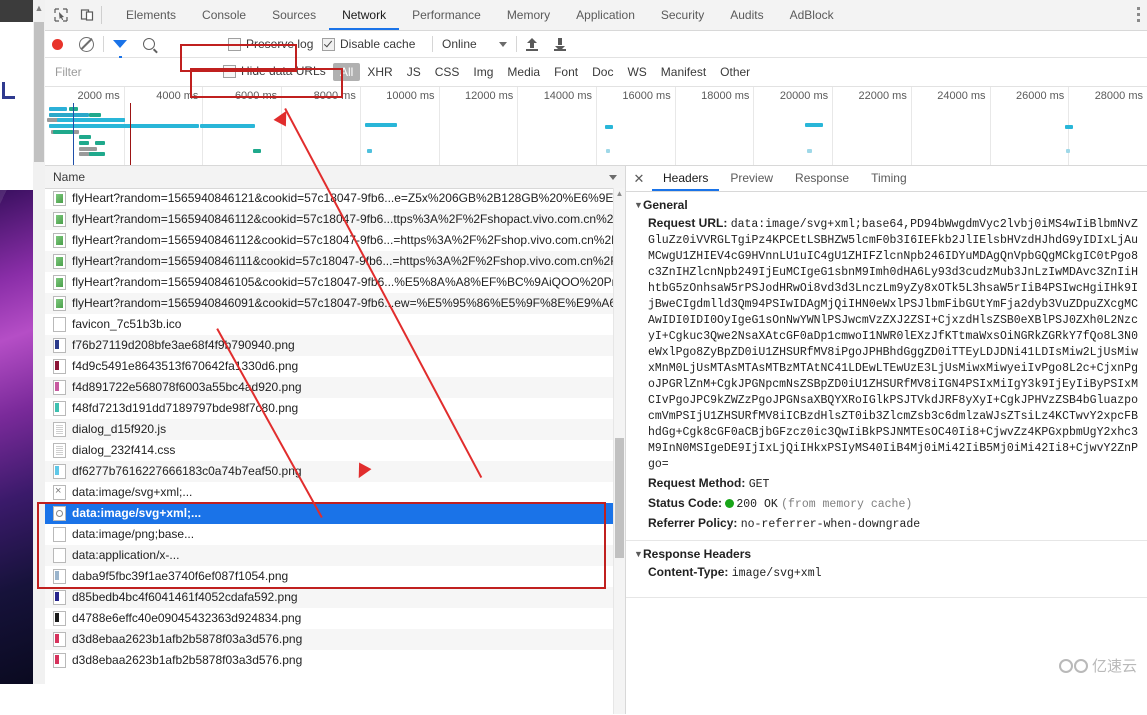 The image size is (1147, 715). I want to click on detail-tab-headers: Headers, so click(685, 178).